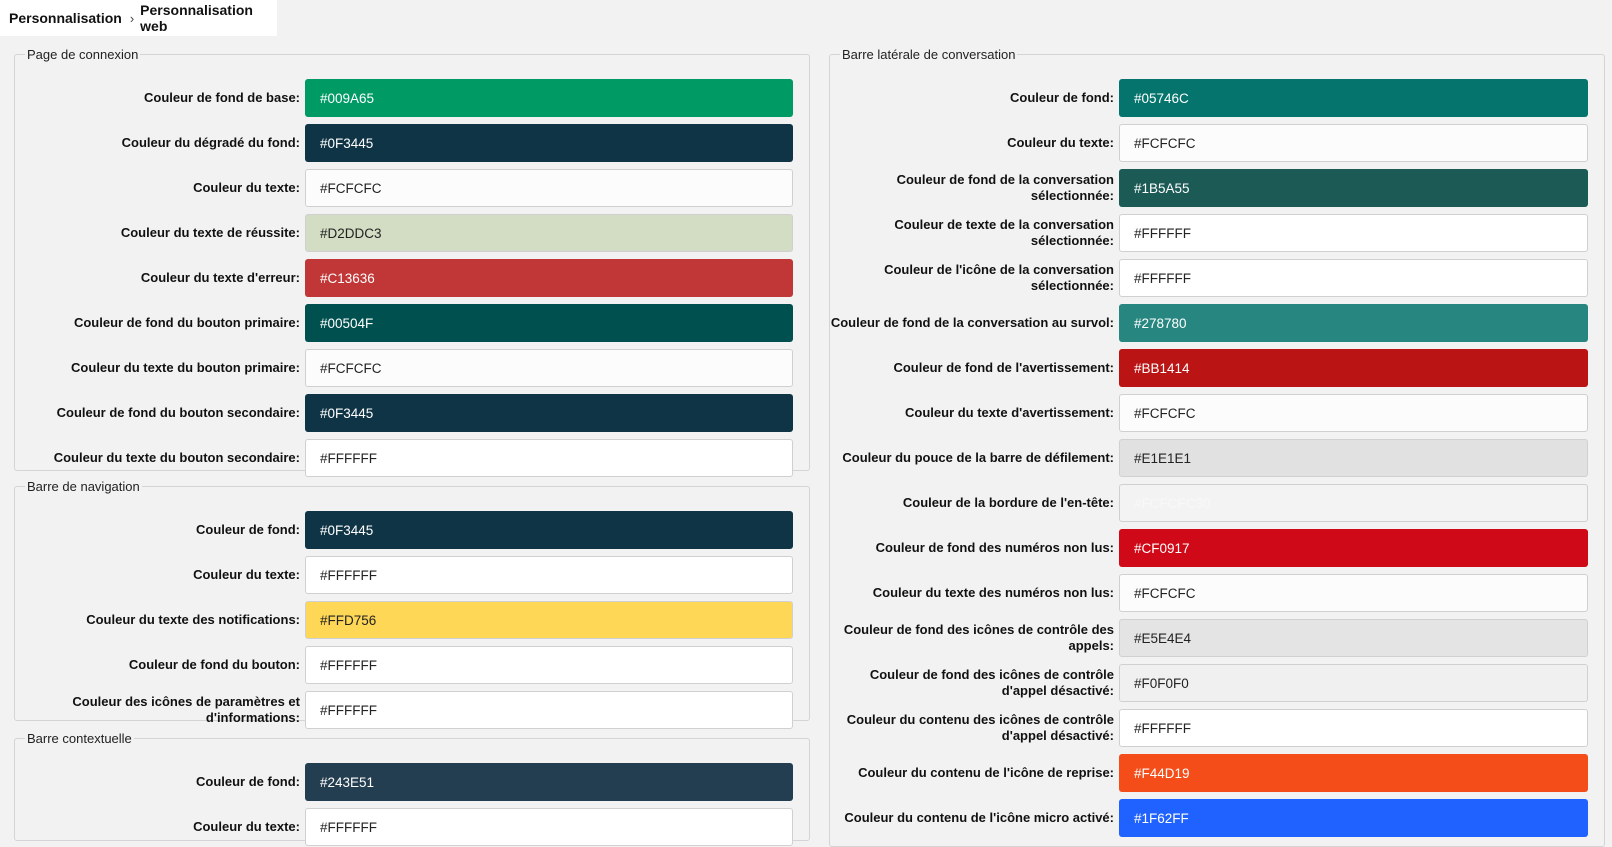 The height and width of the screenshot is (847, 1612). I want to click on color-setting-label: Couleur de fond des numéros non lus:, so click(994, 547).